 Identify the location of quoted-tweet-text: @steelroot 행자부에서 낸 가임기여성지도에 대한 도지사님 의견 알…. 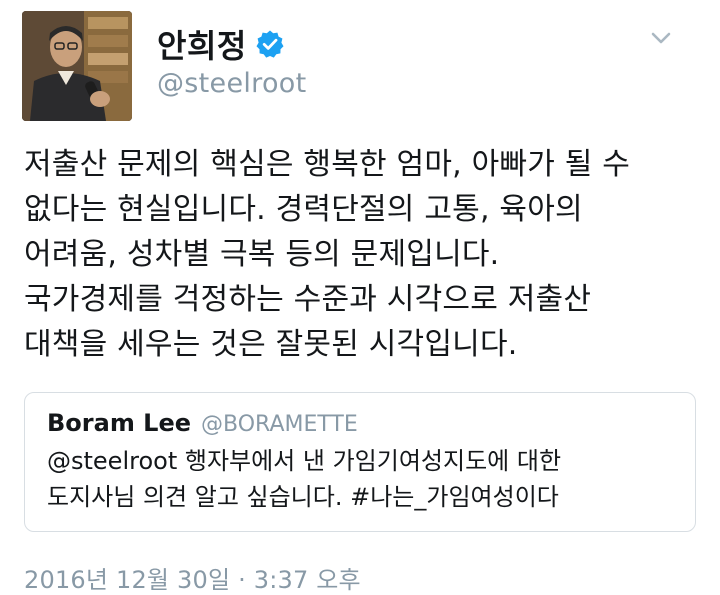
(304, 479).